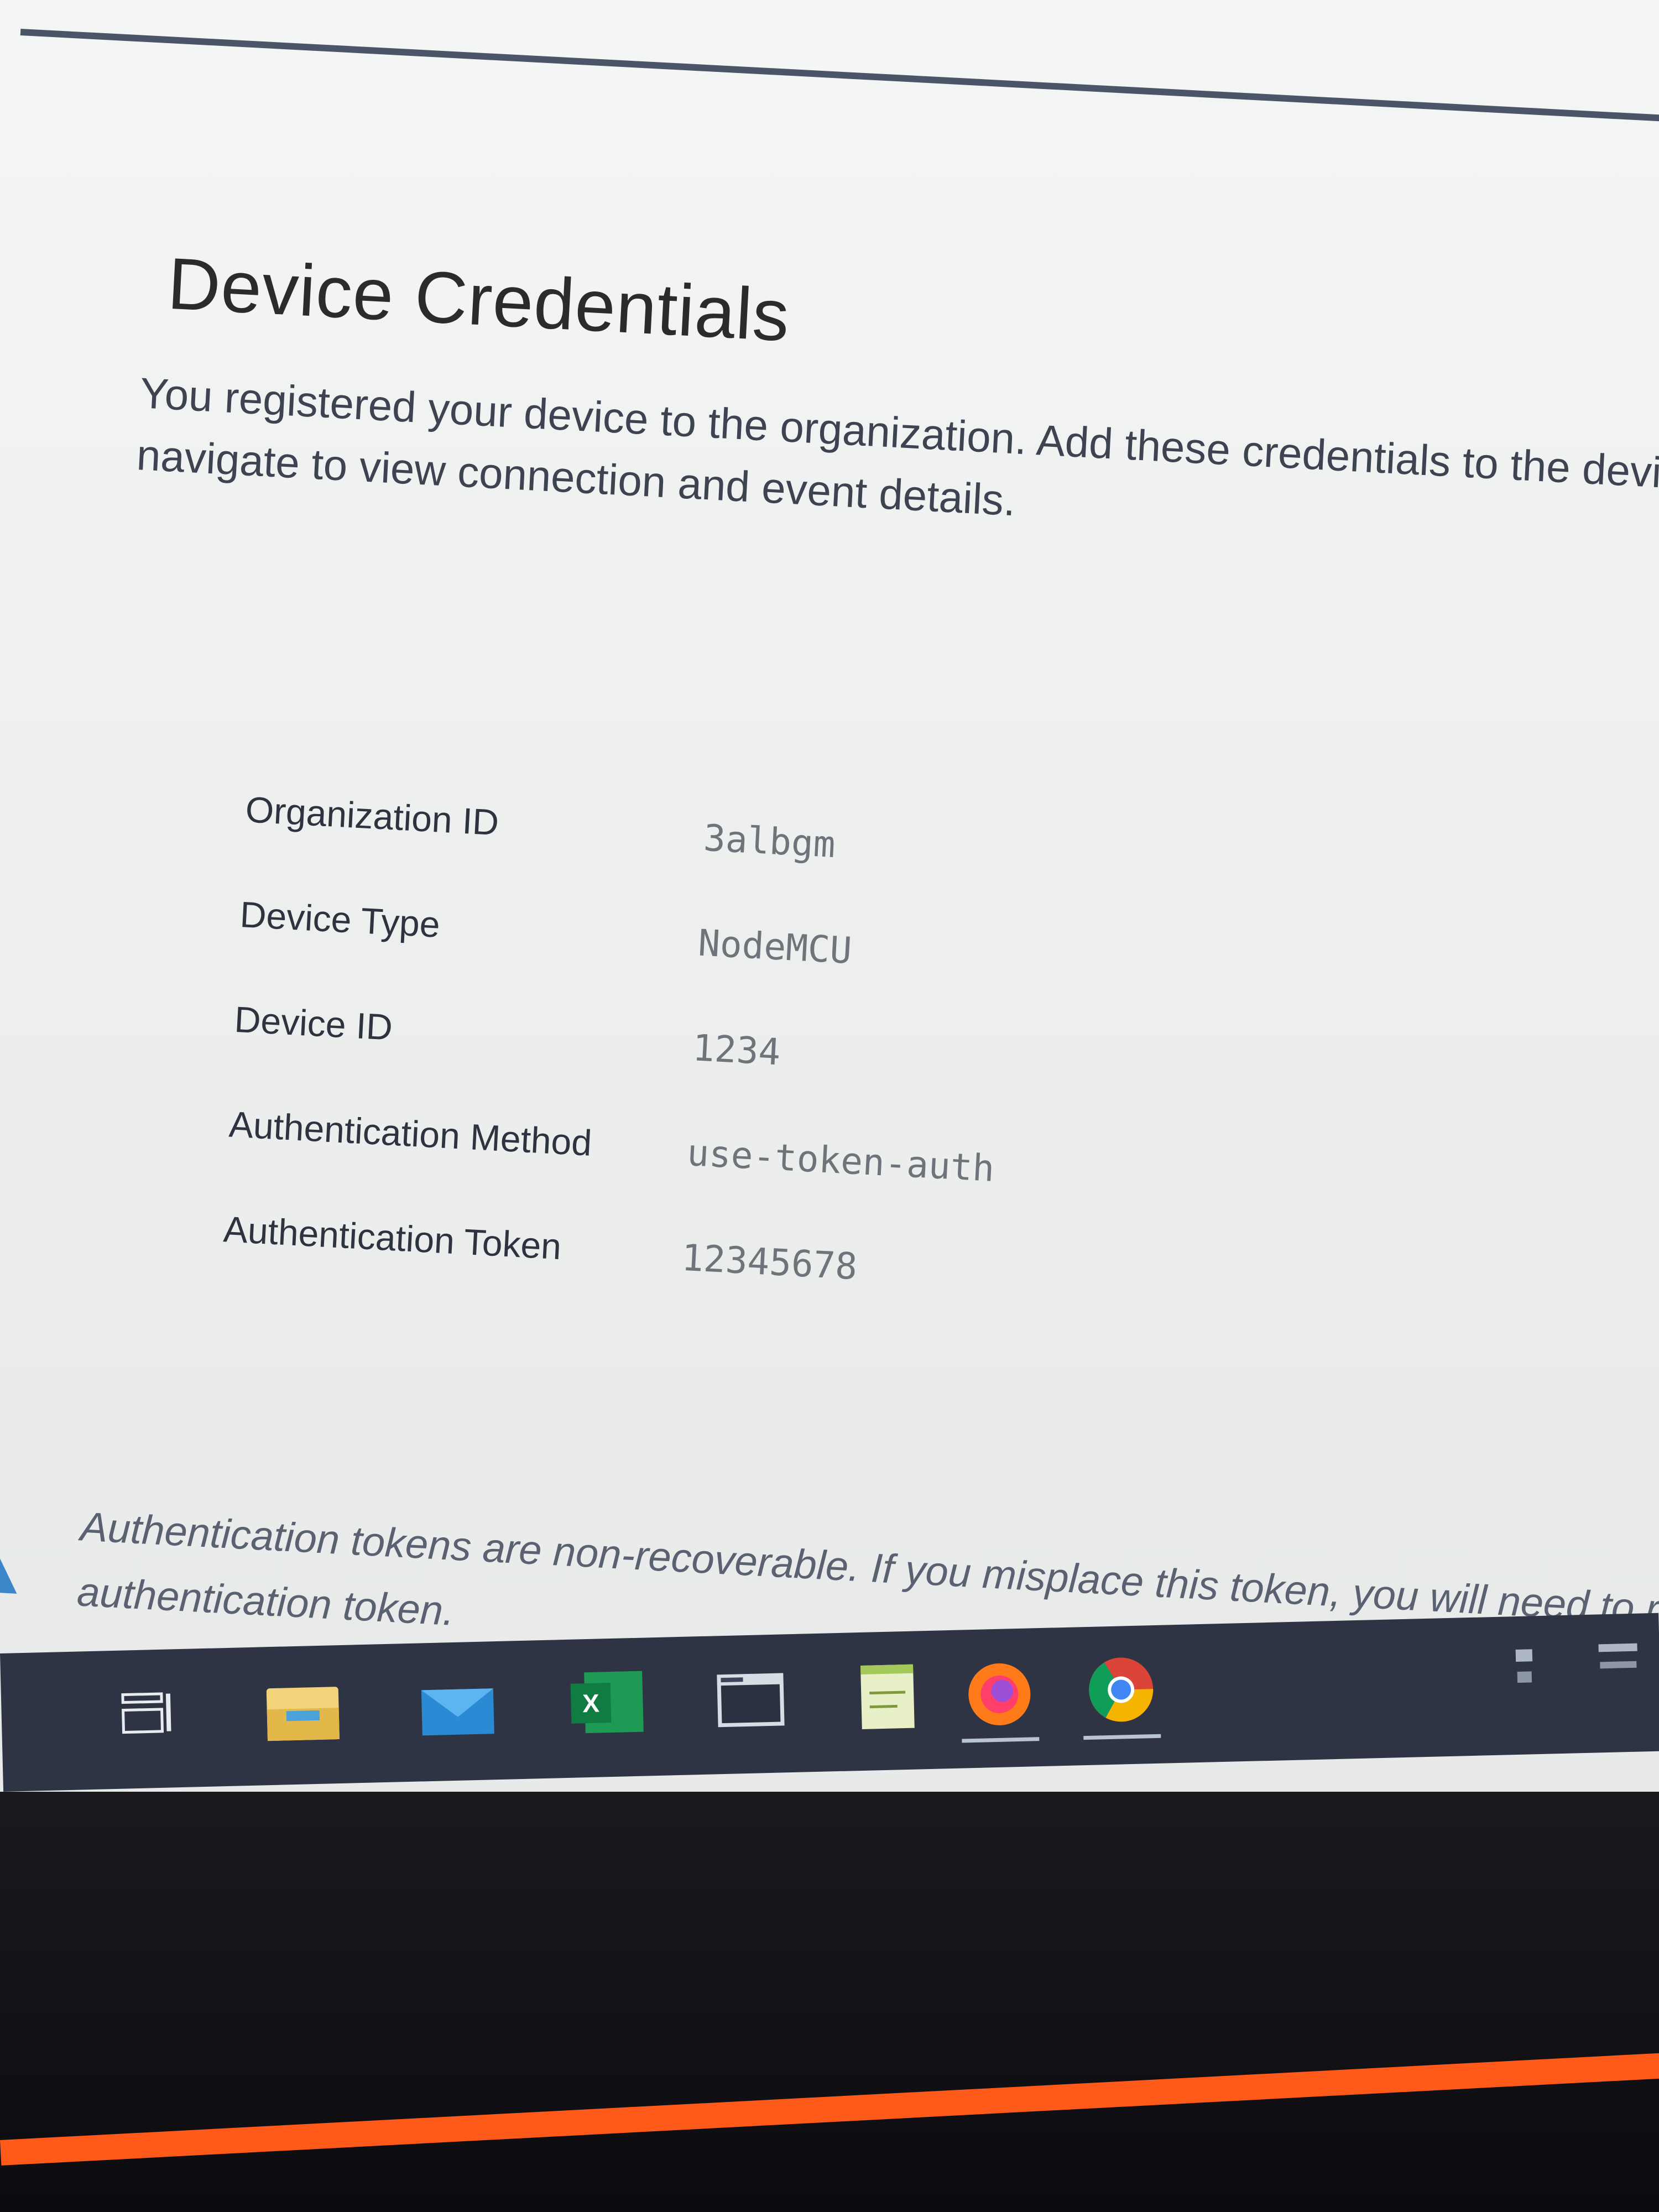 This screenshot has height=2212, width=1659. I want to click on credential-row-device-id: Device ID 1234, so click(506, 1050).